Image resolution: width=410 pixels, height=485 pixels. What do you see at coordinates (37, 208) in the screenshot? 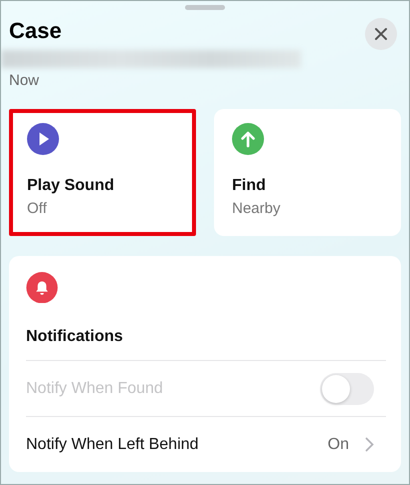
I see `tile-detail: Off` at bounding box center [37, 208].